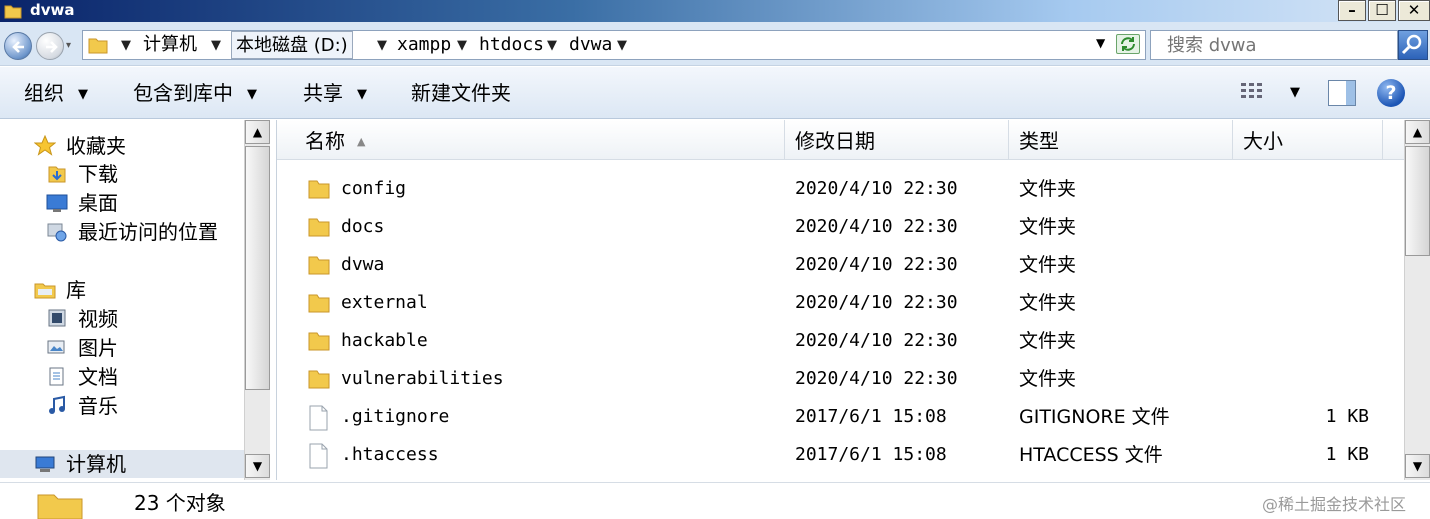  I want to click on back-button, so click(18, 46).